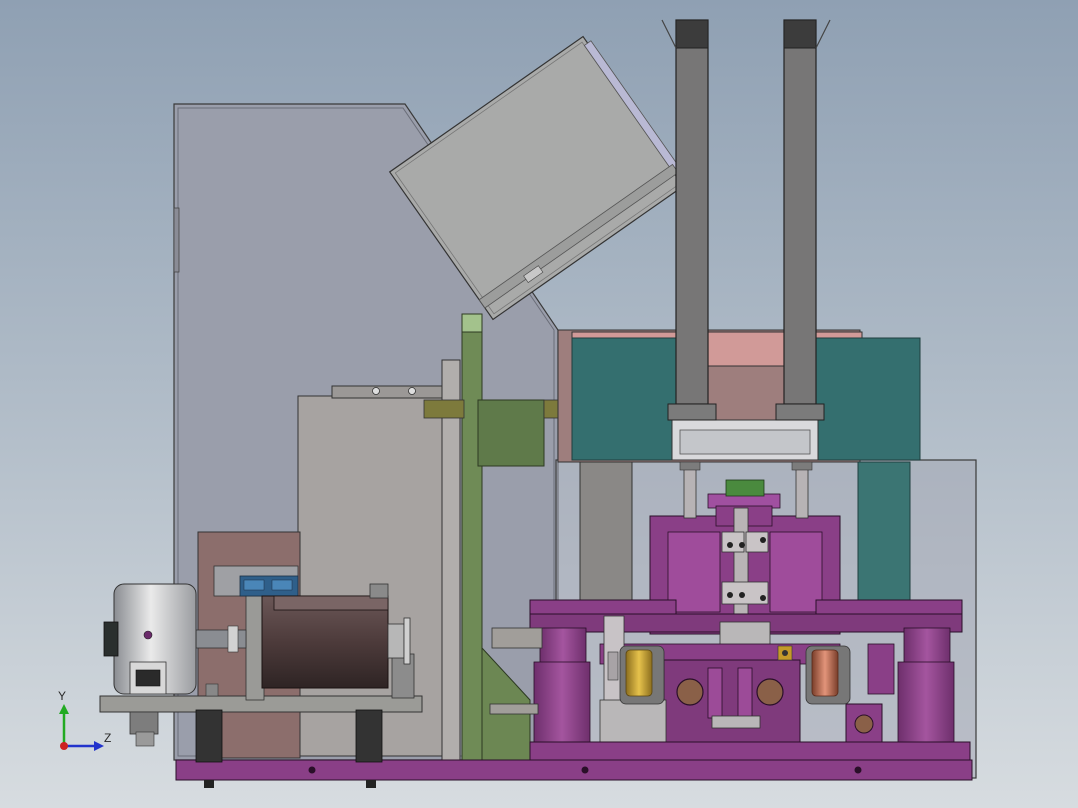 This screenshot has height=808, width=1078. I want to click on z-axis-label: Z, so click(107, 738).